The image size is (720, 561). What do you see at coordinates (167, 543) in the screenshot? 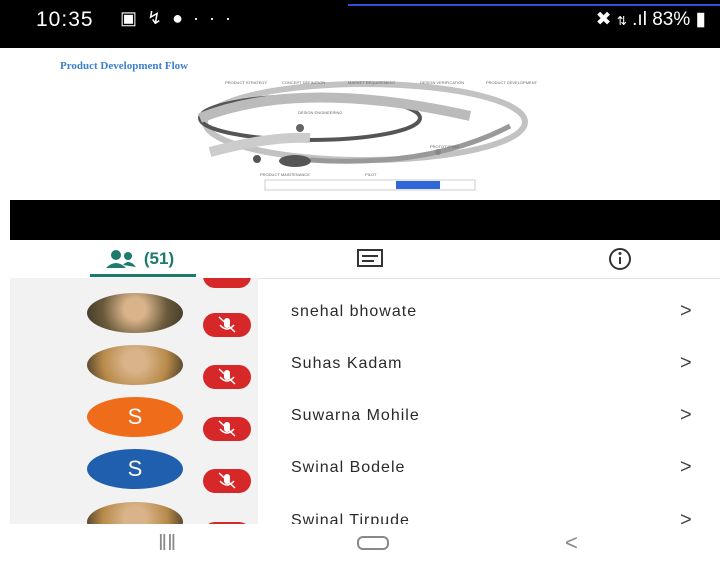
I see `recents-icon: ‖‖` at bounding box center [167, 543].